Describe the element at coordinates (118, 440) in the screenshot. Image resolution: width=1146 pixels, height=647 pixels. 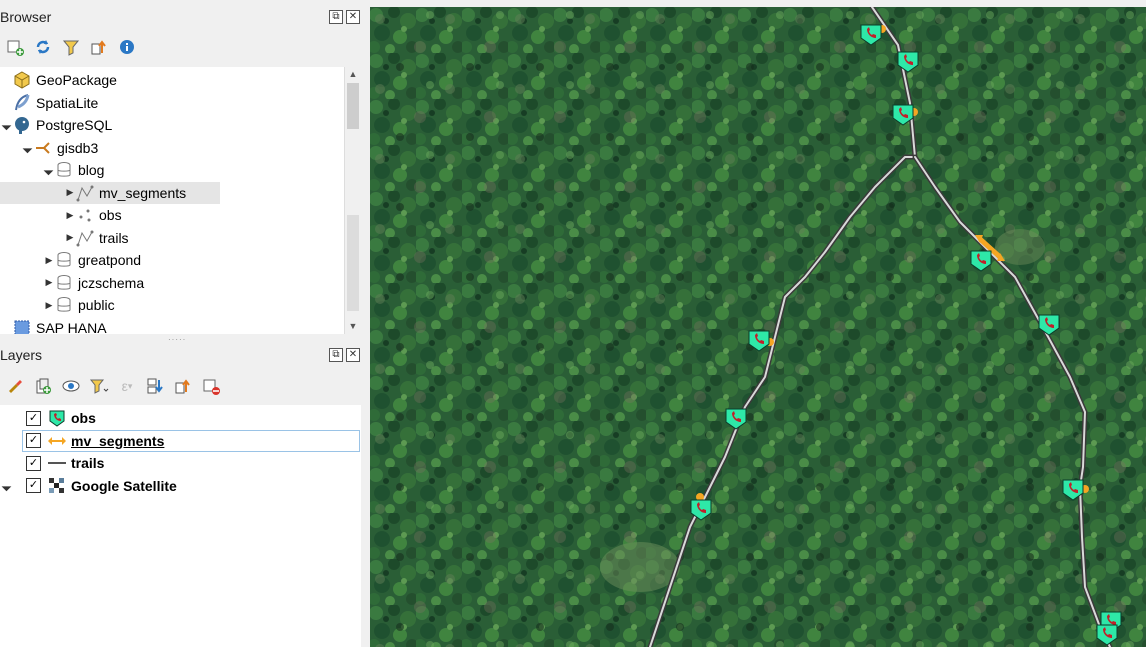
I see `layer-label: mv_segments` at that location.